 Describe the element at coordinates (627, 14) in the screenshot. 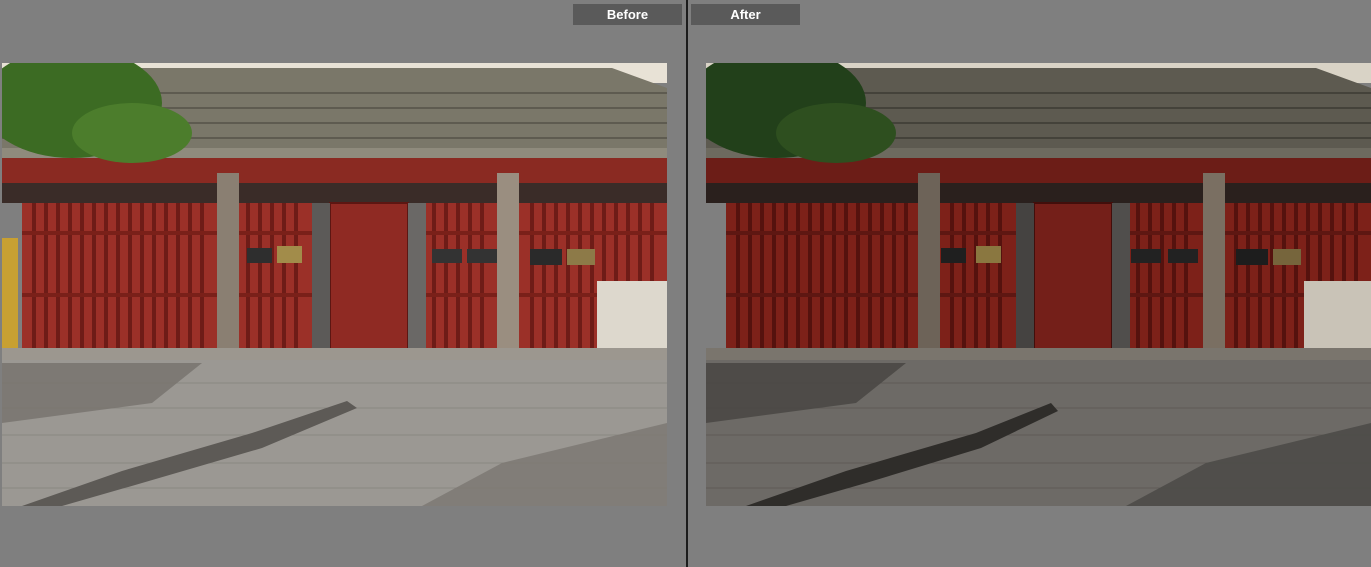

I see `before-label: Before` at that location.